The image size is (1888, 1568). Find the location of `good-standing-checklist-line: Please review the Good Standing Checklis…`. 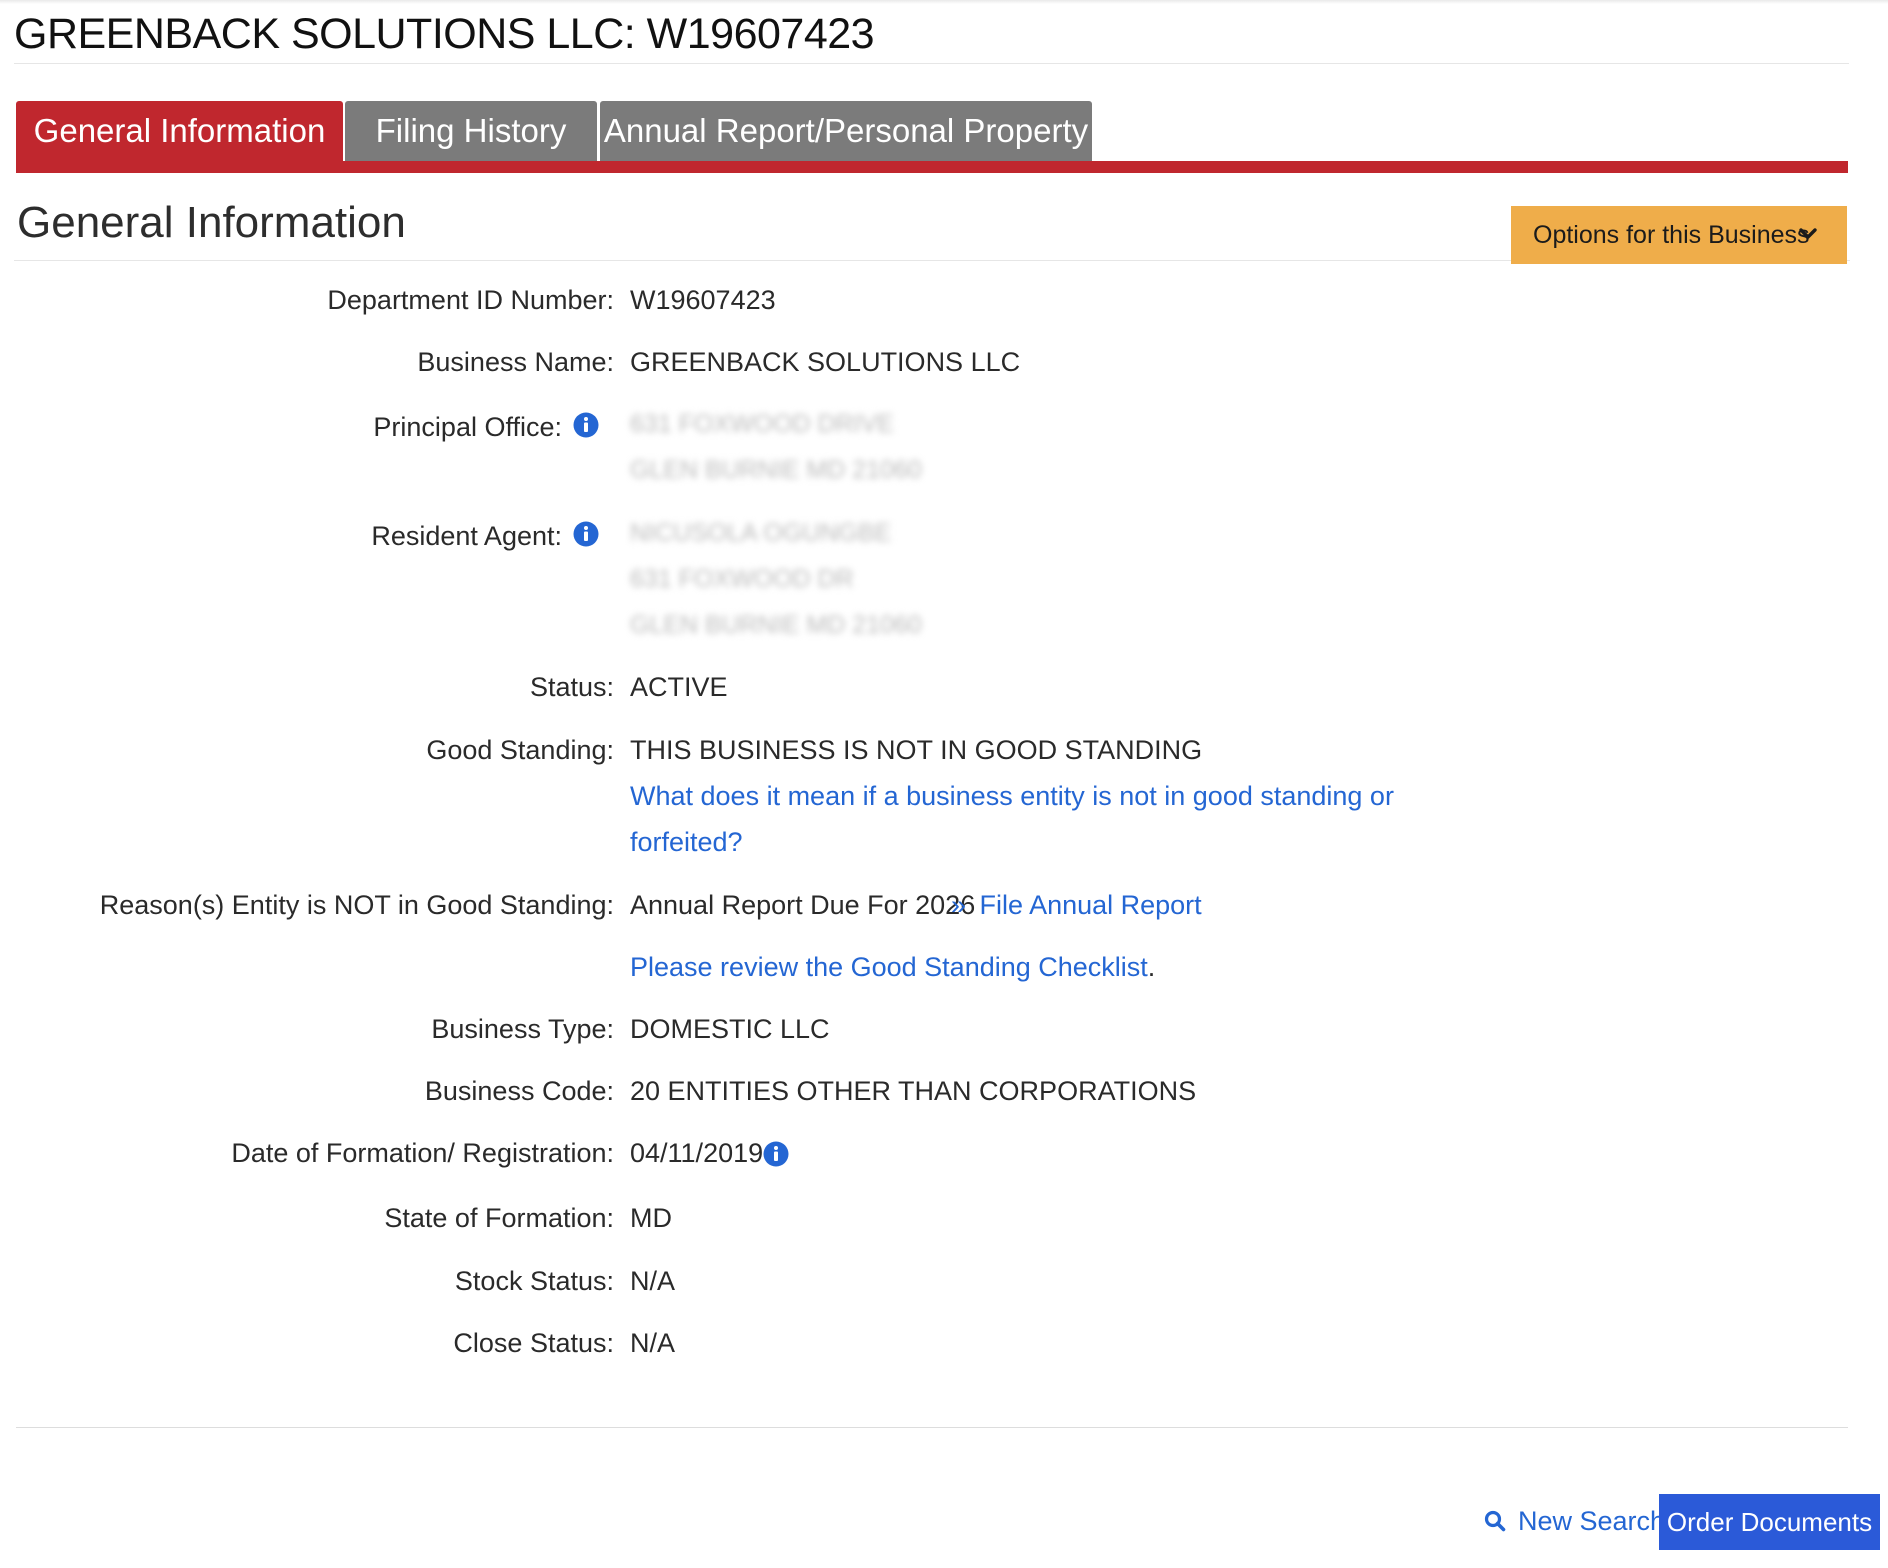

good-standing-checklist-line: Please review the Good Standing Checklis… is located at coordinates (892, 967).